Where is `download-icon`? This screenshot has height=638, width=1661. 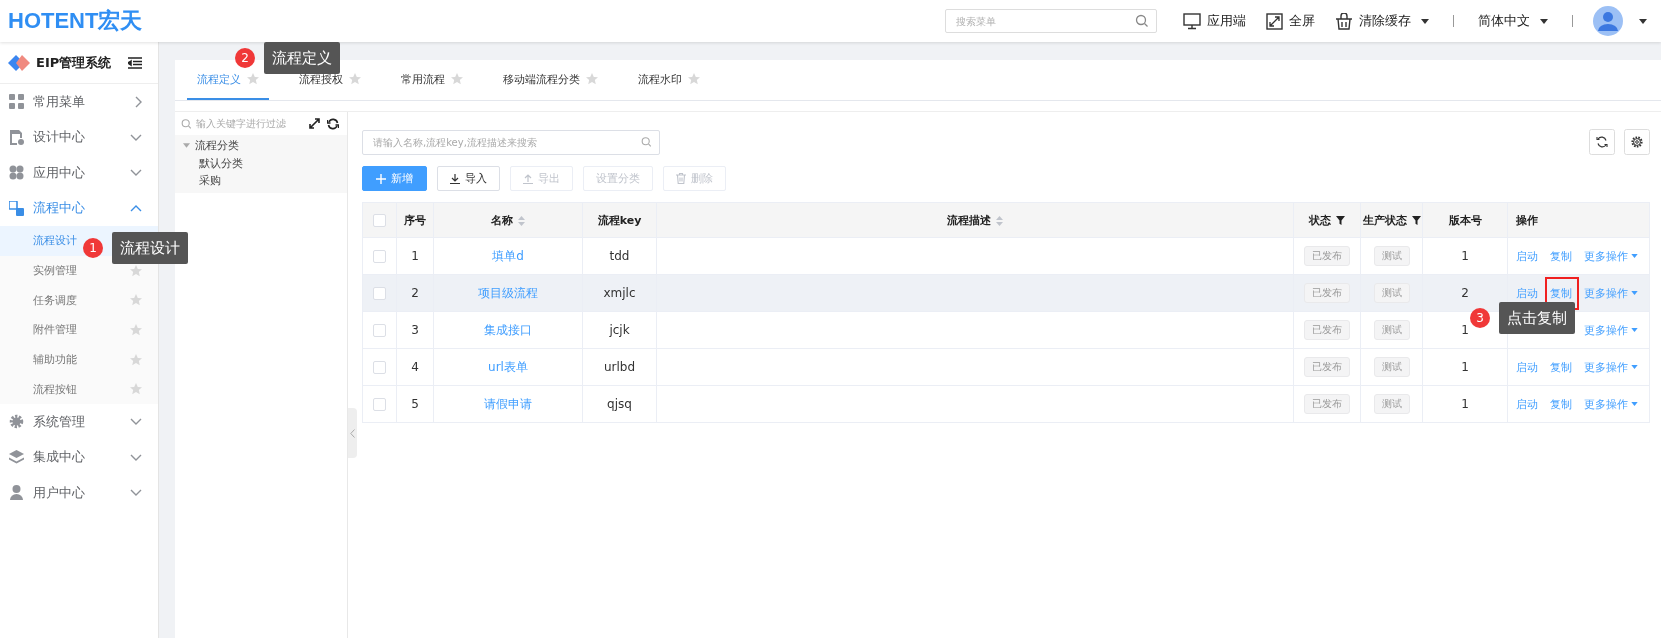
download-icon is located at coordinates (455, 178).